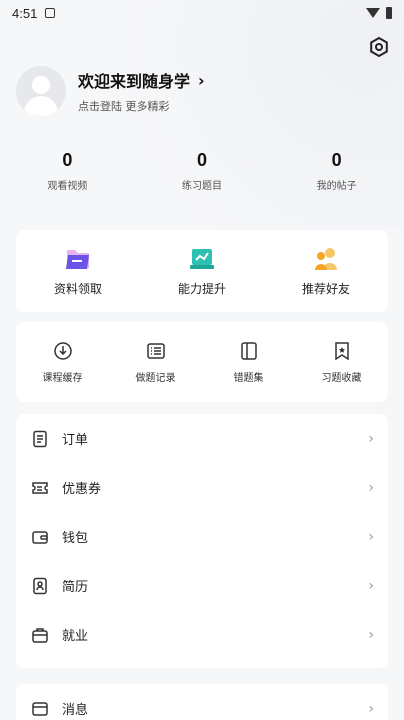 Image resolution: width=404 pixels, height=720 pixels. I want to click on settings-button, so click(379, 47).